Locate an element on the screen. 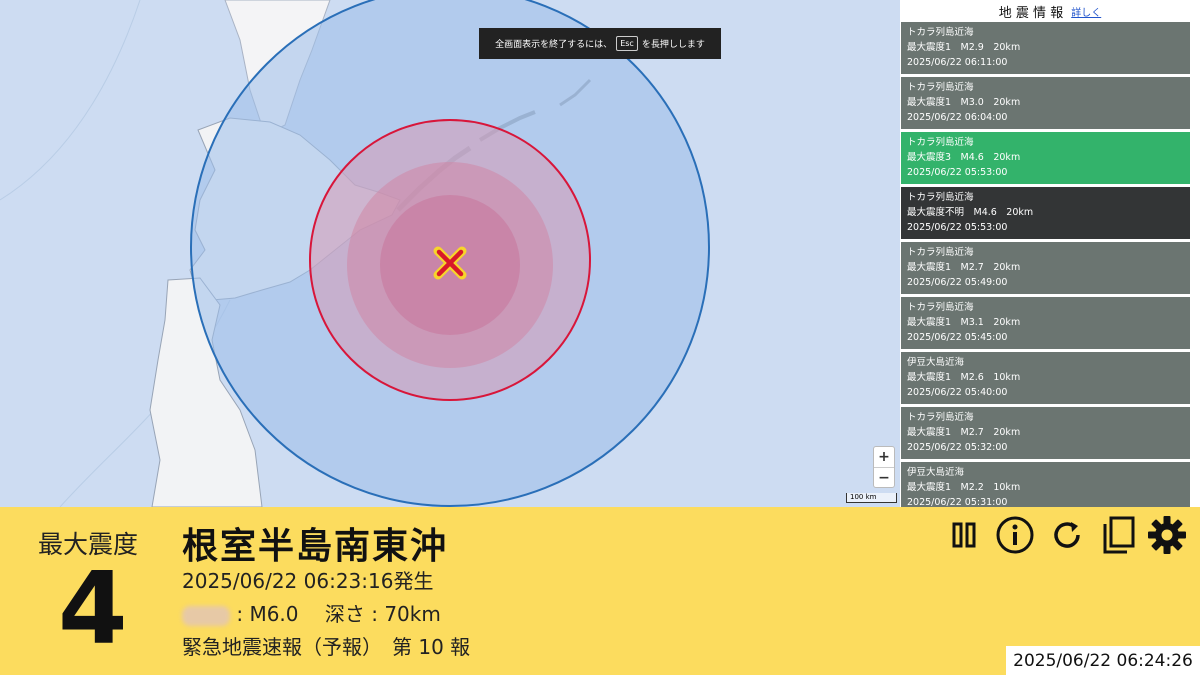  earthquake-time: 2025/06/22 05:49:00 is located at coordinates (957, 282).